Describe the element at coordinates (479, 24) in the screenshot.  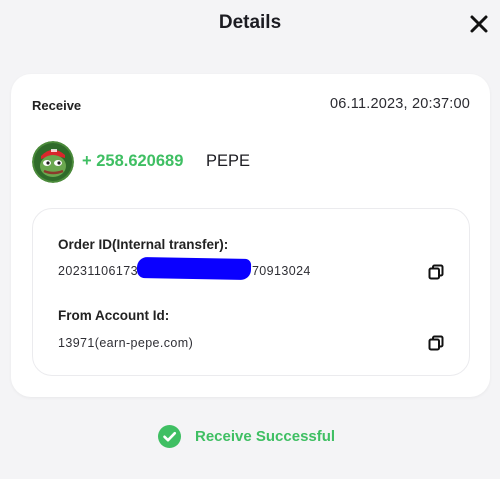
I see `close-icon` at that location.